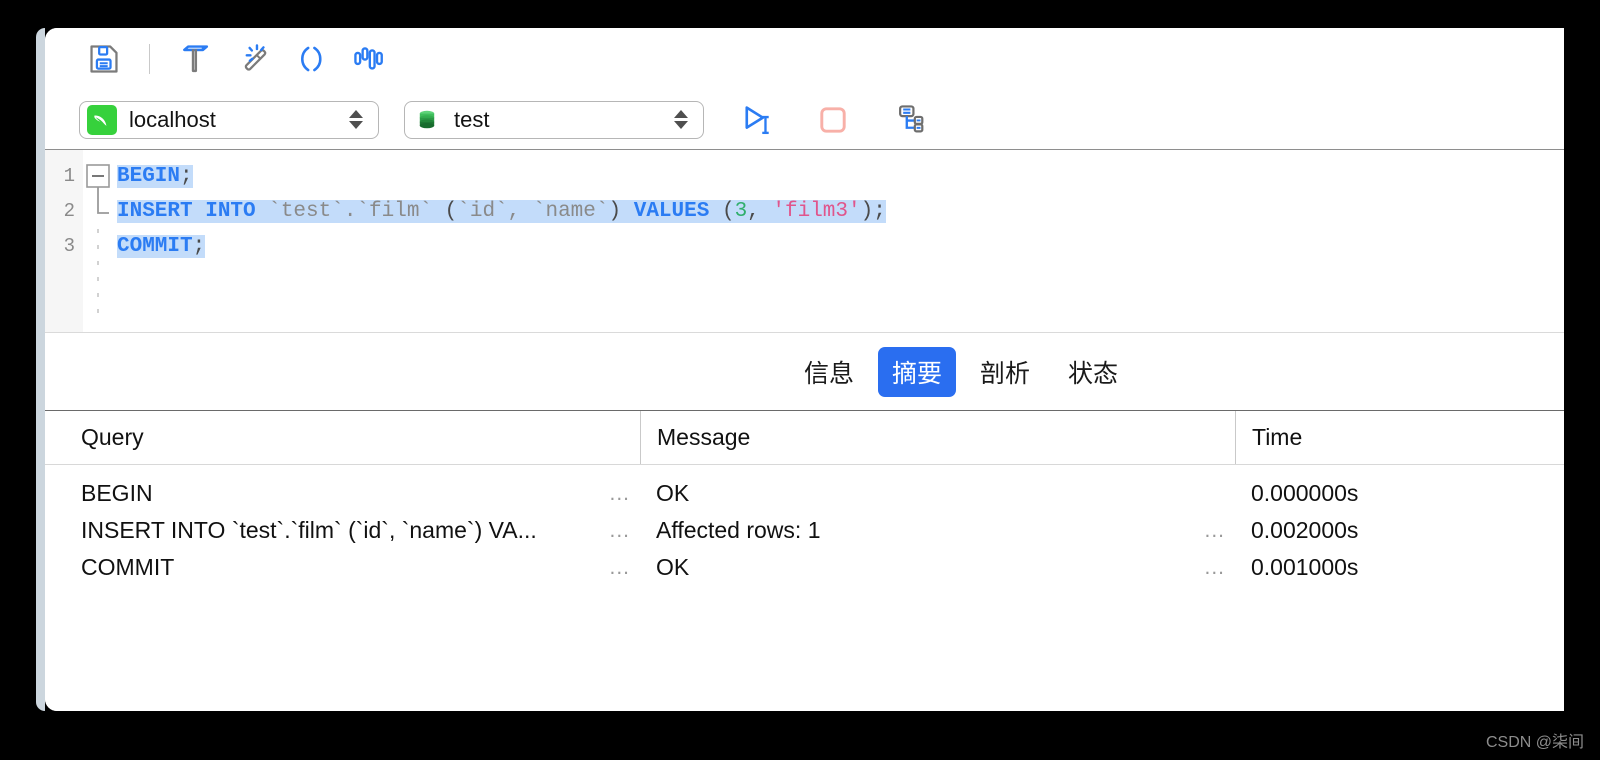 The width and height of the screenshot is (1600, 760). I want to click on sql-string: 'film3', so click(816, 211).